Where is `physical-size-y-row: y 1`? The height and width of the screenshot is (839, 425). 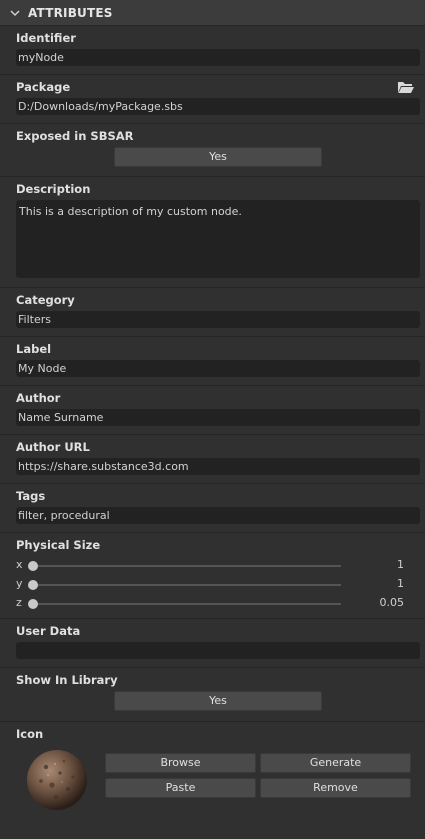
physical-size-y-row: y 1 is located at coordinates (218, 584).